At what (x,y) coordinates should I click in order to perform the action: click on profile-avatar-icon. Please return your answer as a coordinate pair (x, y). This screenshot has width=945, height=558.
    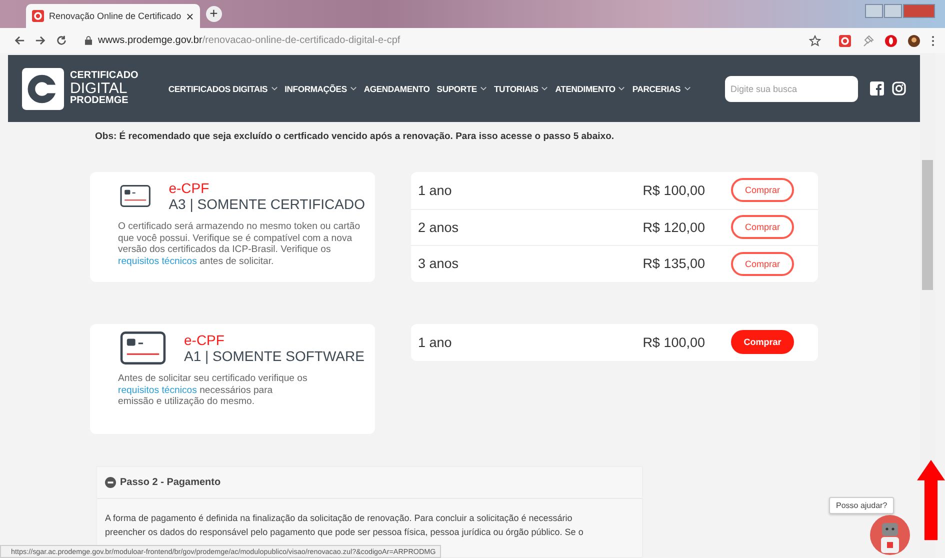
    Looking at the image, I should click on (914, 40).